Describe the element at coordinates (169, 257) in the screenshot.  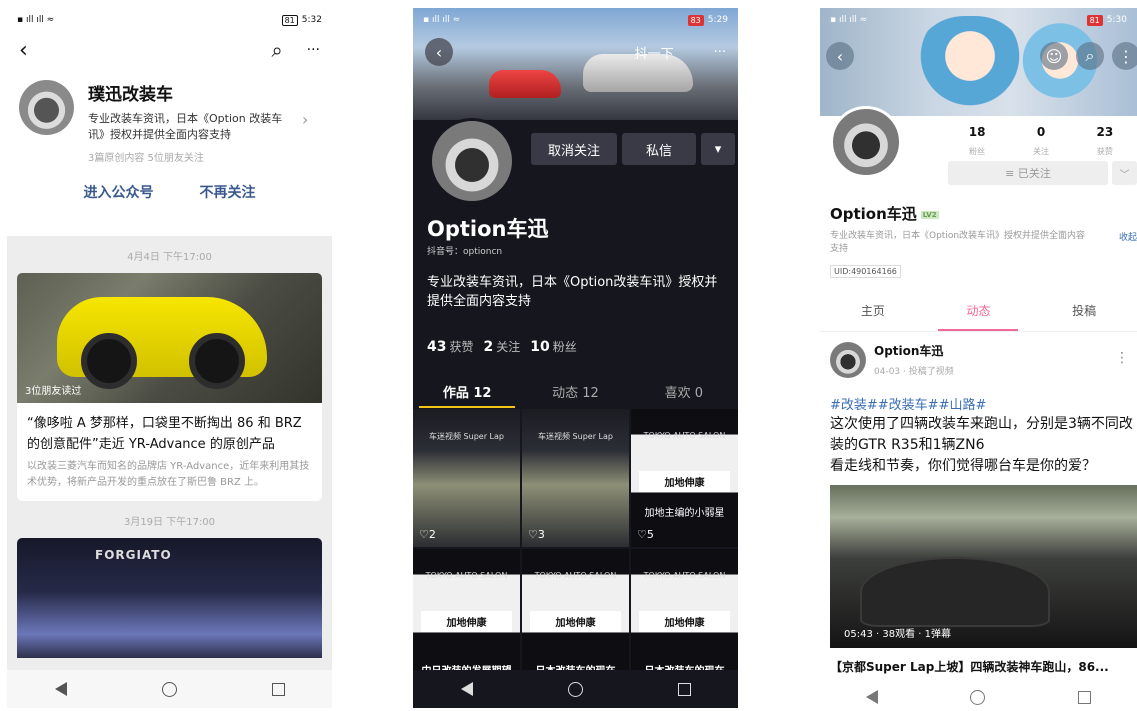
I see `post-date: 4月4日 下午17:00` at that location.